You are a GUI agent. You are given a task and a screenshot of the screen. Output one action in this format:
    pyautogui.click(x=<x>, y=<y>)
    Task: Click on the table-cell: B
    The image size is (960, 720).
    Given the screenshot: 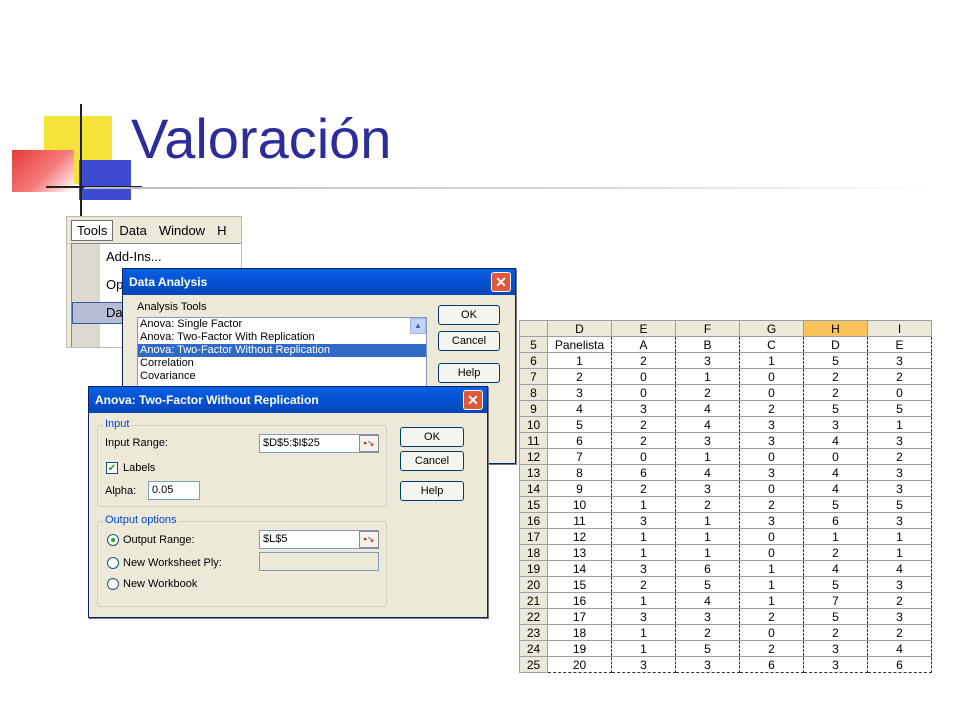 What is the action you would take?
    pyautogui.click(x=707, y=344)
    